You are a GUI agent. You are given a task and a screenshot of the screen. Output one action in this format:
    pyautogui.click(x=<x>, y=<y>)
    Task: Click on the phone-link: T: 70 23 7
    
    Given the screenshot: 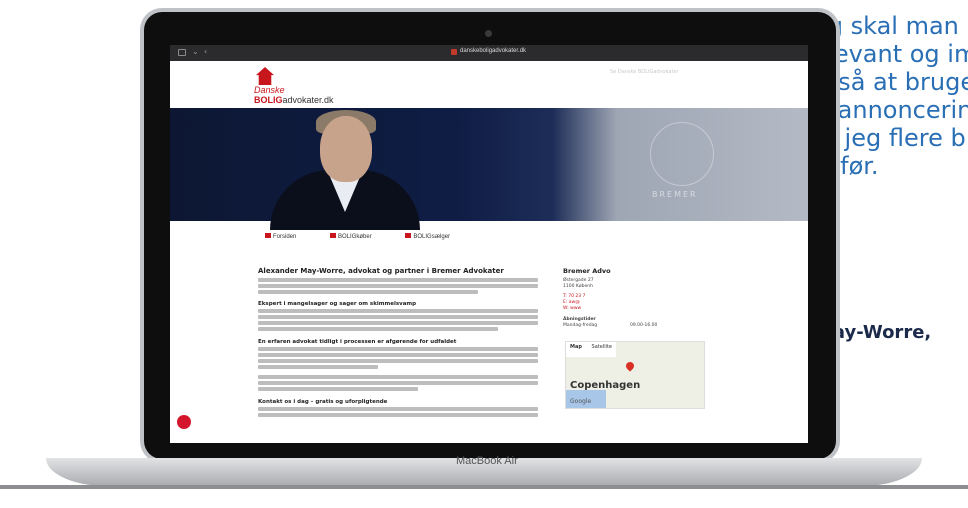 What is the action you would take?
    pyautogui.click(x=574, y=296)
    